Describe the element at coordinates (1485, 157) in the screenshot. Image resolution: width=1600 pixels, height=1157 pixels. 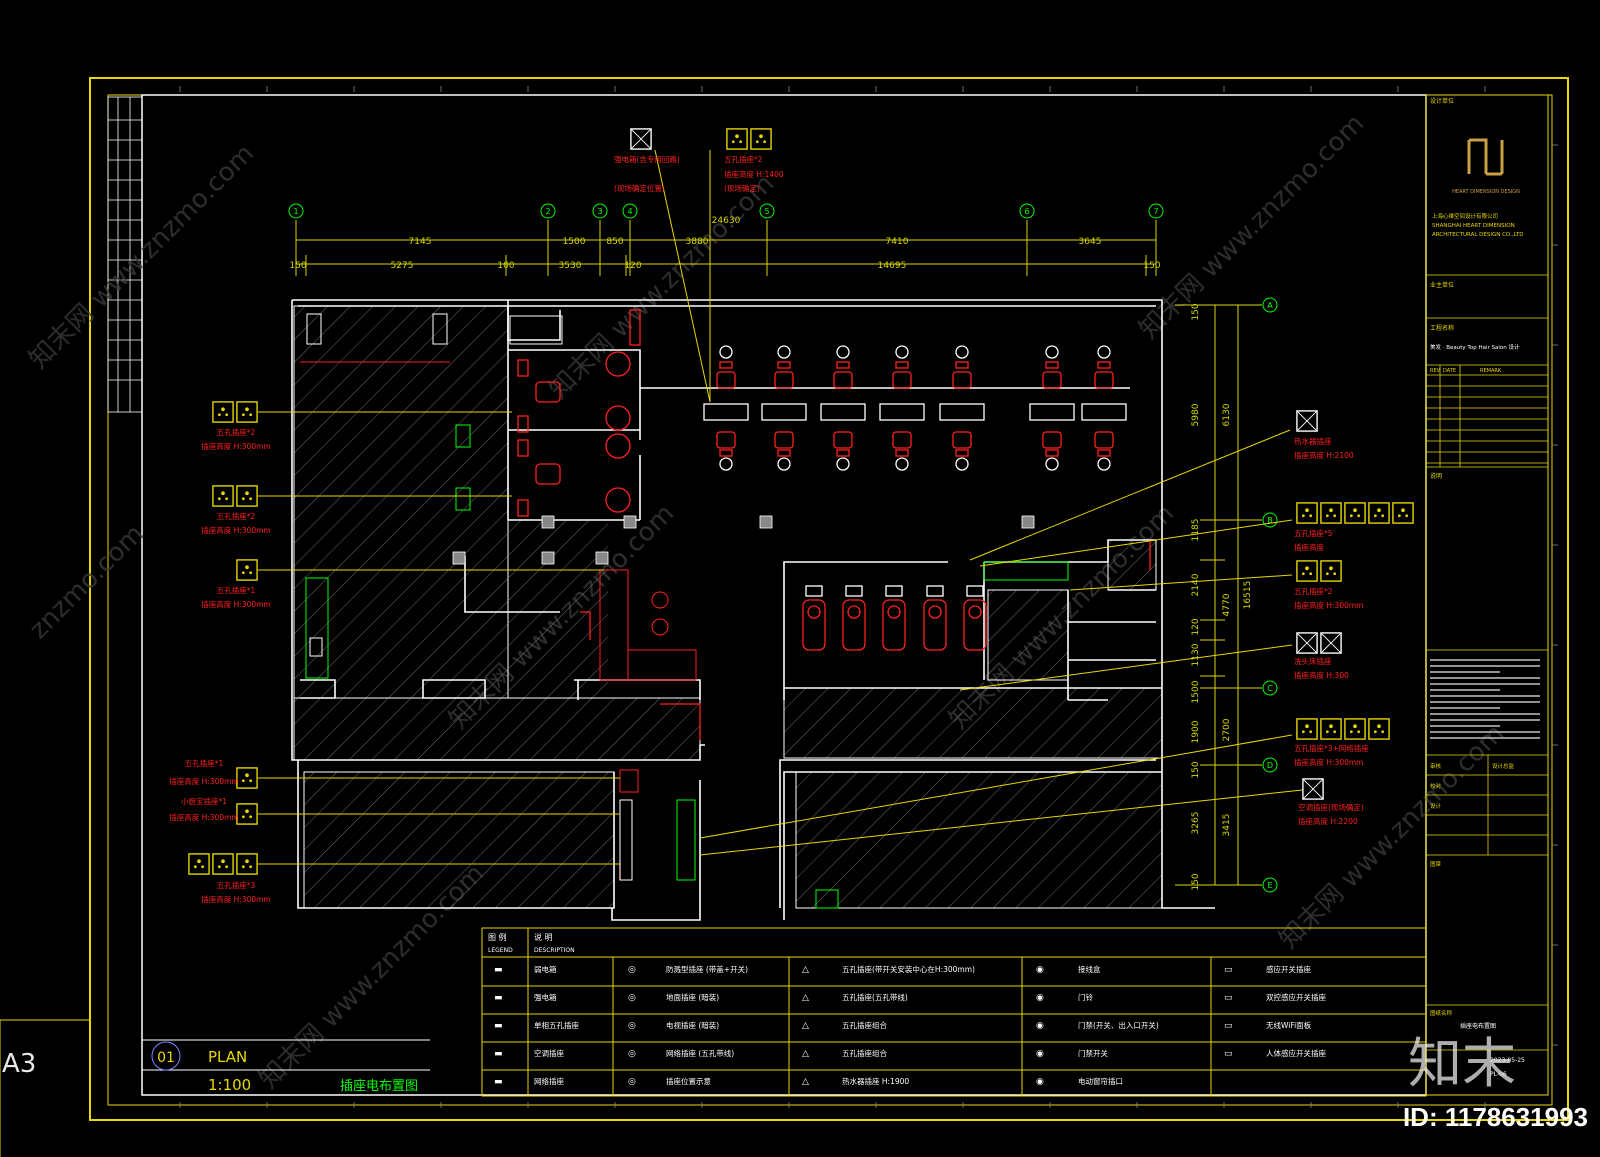
I see `firm-logo` at that location.